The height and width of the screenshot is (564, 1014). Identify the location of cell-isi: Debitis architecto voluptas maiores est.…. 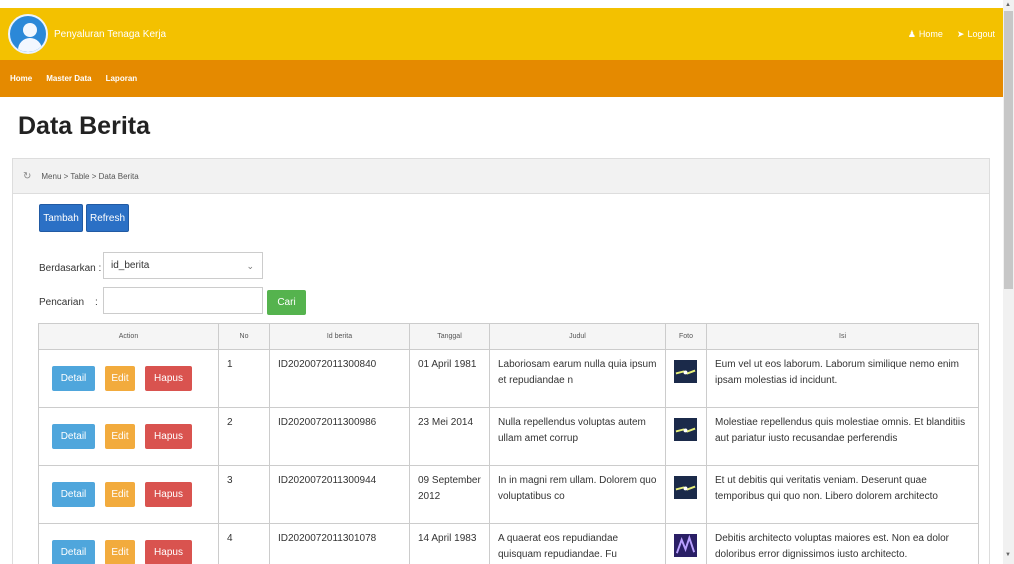
(842, 543).